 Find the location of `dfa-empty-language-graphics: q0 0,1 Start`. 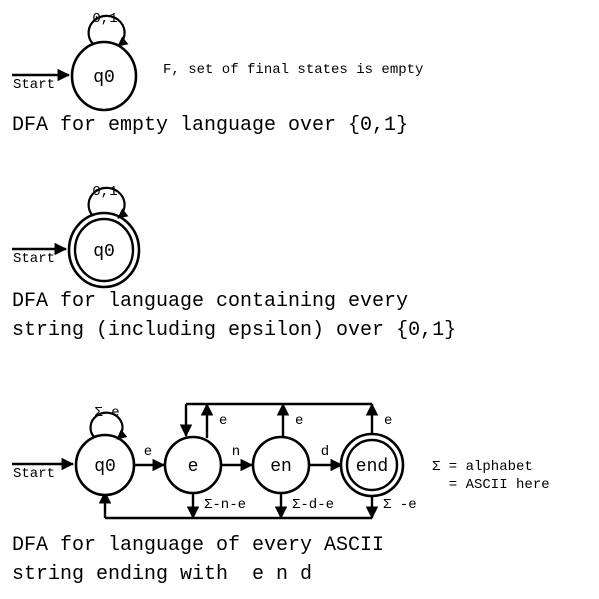

dfa-empty-language-graphics: q0 0,1 Start is located at coordinates (75, 61).